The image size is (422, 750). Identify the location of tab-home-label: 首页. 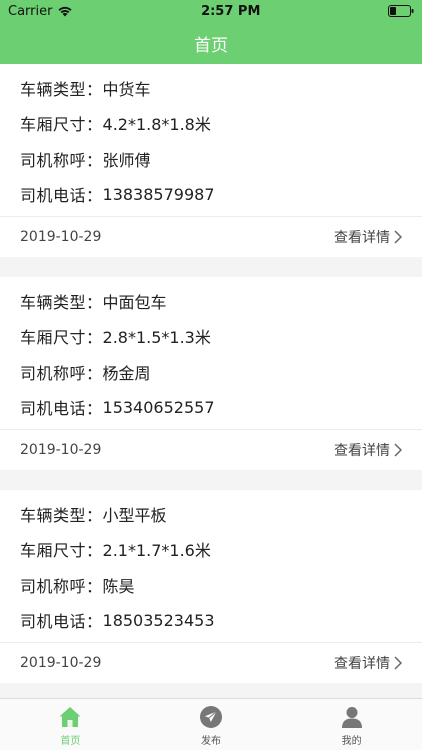
(70, 741).